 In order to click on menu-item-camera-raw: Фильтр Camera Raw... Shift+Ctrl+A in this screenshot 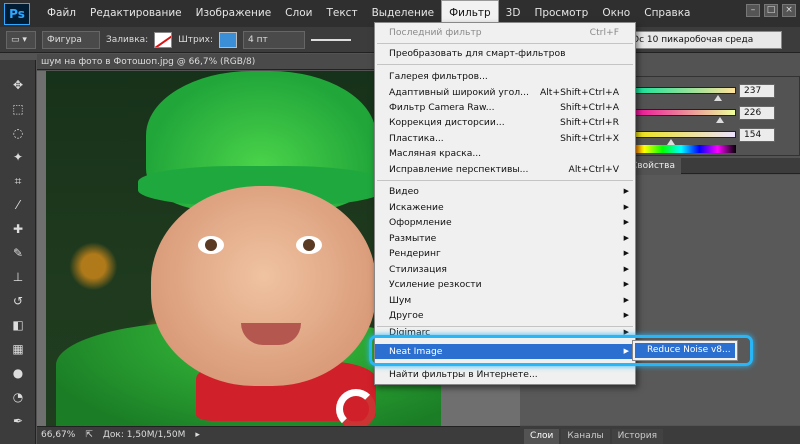, I will do `click(505, 107)`.